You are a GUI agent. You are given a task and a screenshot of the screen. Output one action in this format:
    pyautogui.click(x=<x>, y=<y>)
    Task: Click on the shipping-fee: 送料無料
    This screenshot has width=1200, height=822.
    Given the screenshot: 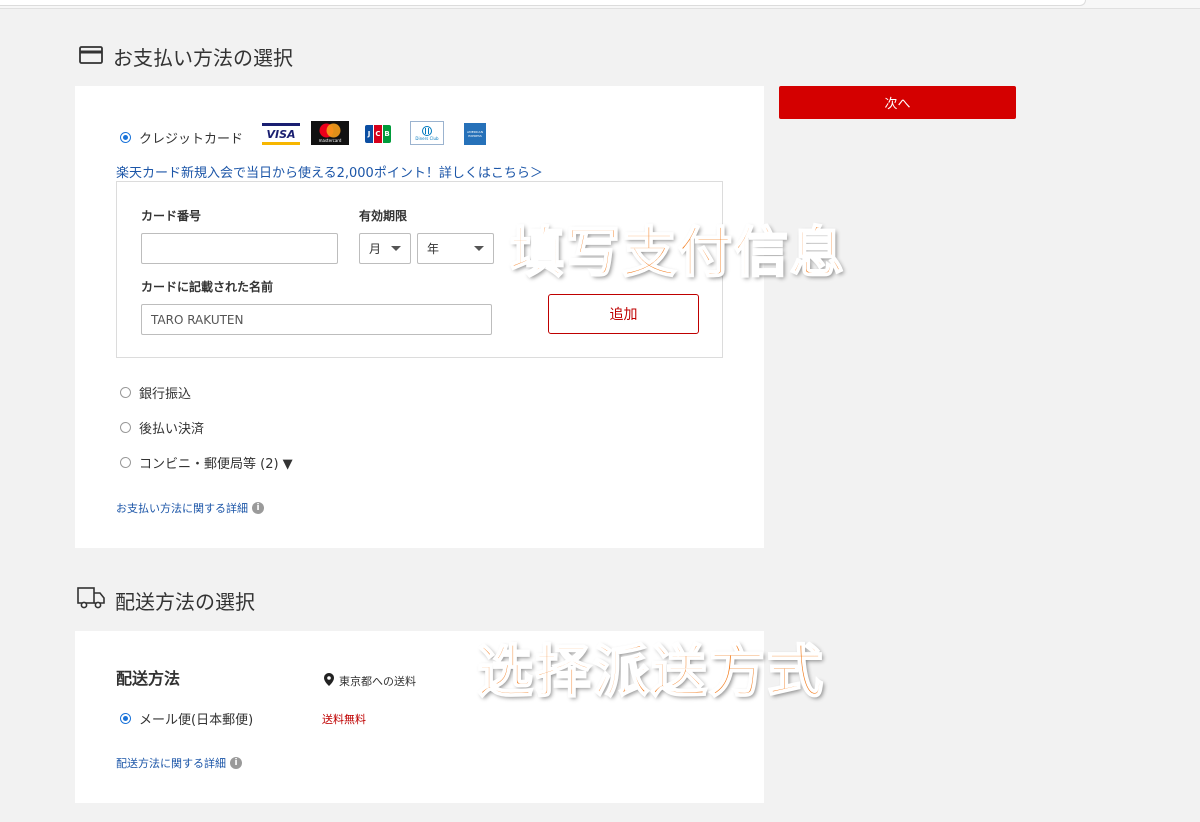 What is the action you would take?
    pyautogui.click(x=344, y=719)
    